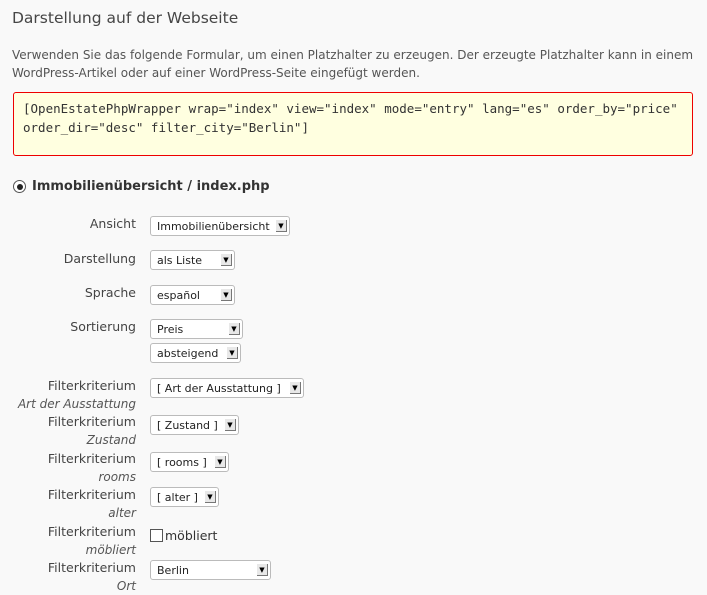 The width and height of the screenshot is (707, 595). Describe the element at coordinates (110, 292) in the screenshot. I see `label-sprache: Sprache` at that location.